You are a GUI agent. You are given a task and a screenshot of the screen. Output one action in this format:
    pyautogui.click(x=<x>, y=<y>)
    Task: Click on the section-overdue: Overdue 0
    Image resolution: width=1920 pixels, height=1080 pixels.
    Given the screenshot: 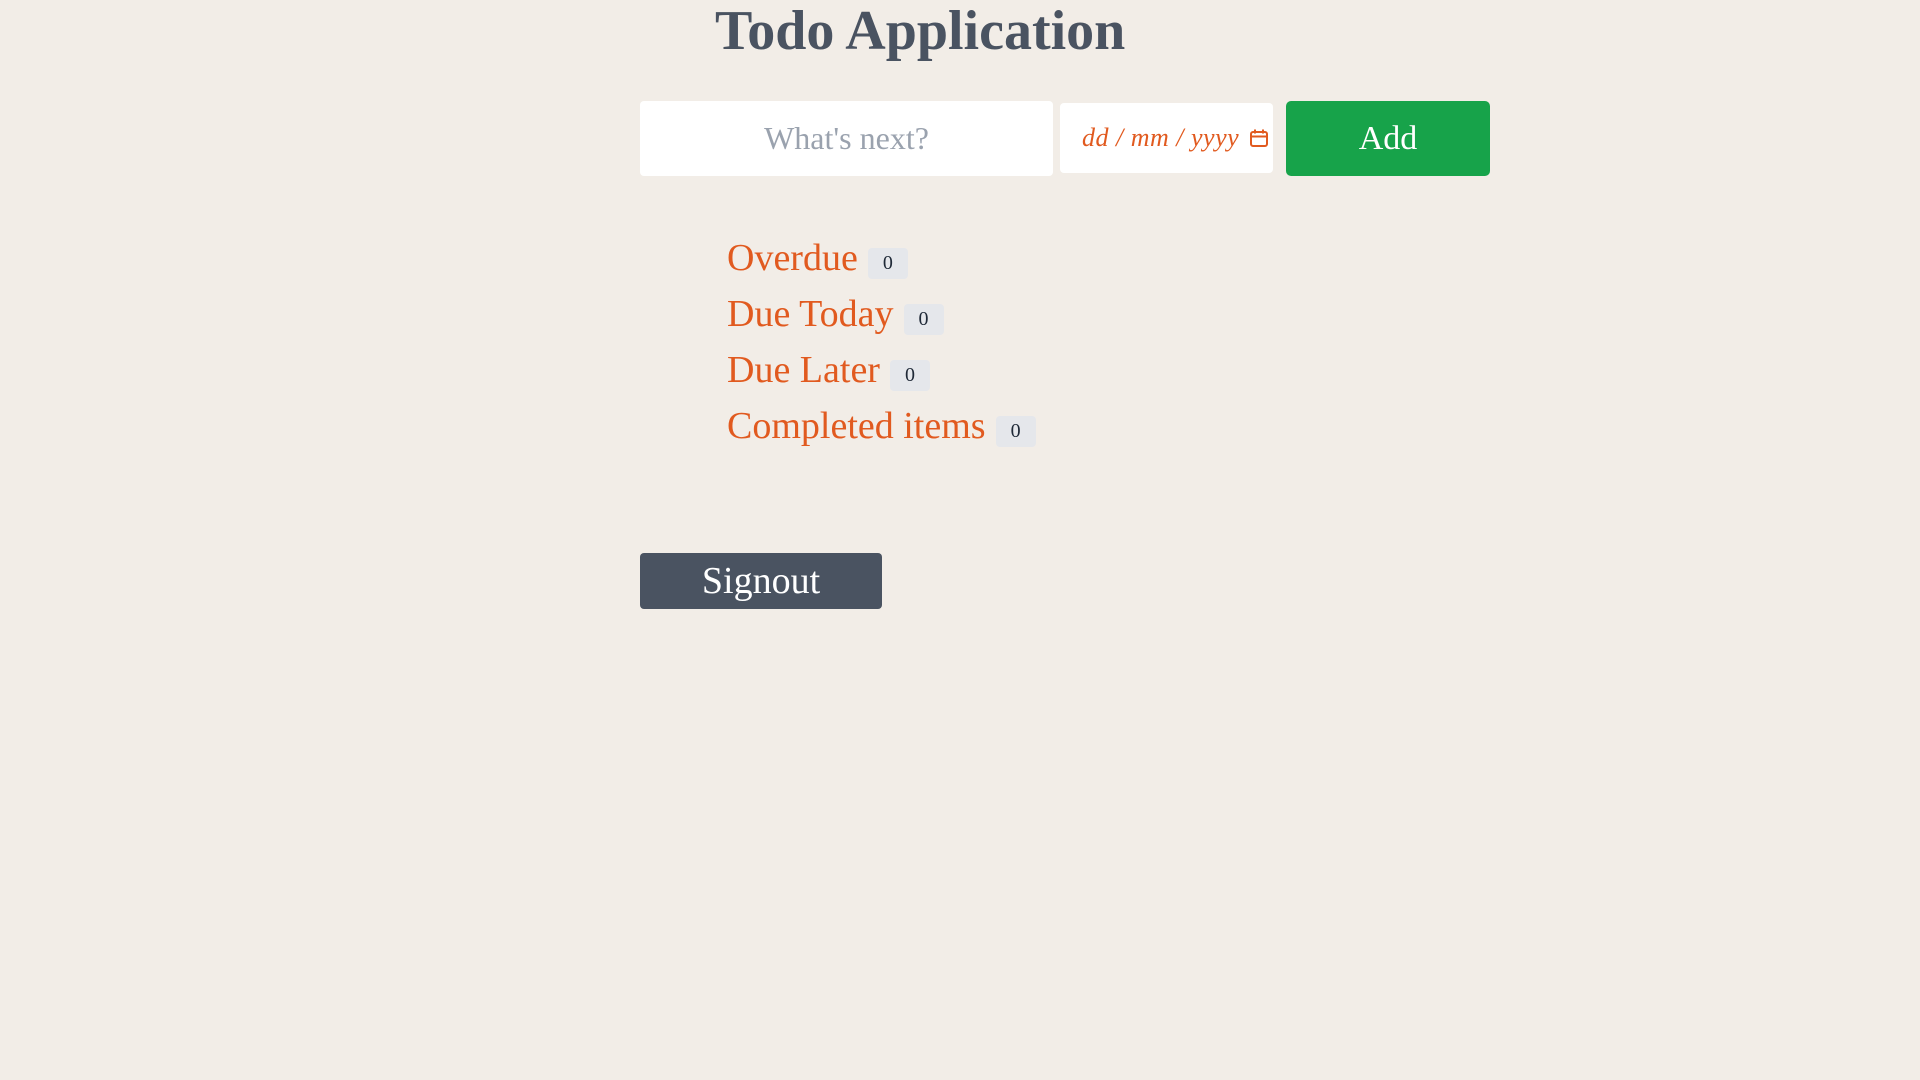 What is the action you would take?
    pyautogui.click(x=881, y=258)
    